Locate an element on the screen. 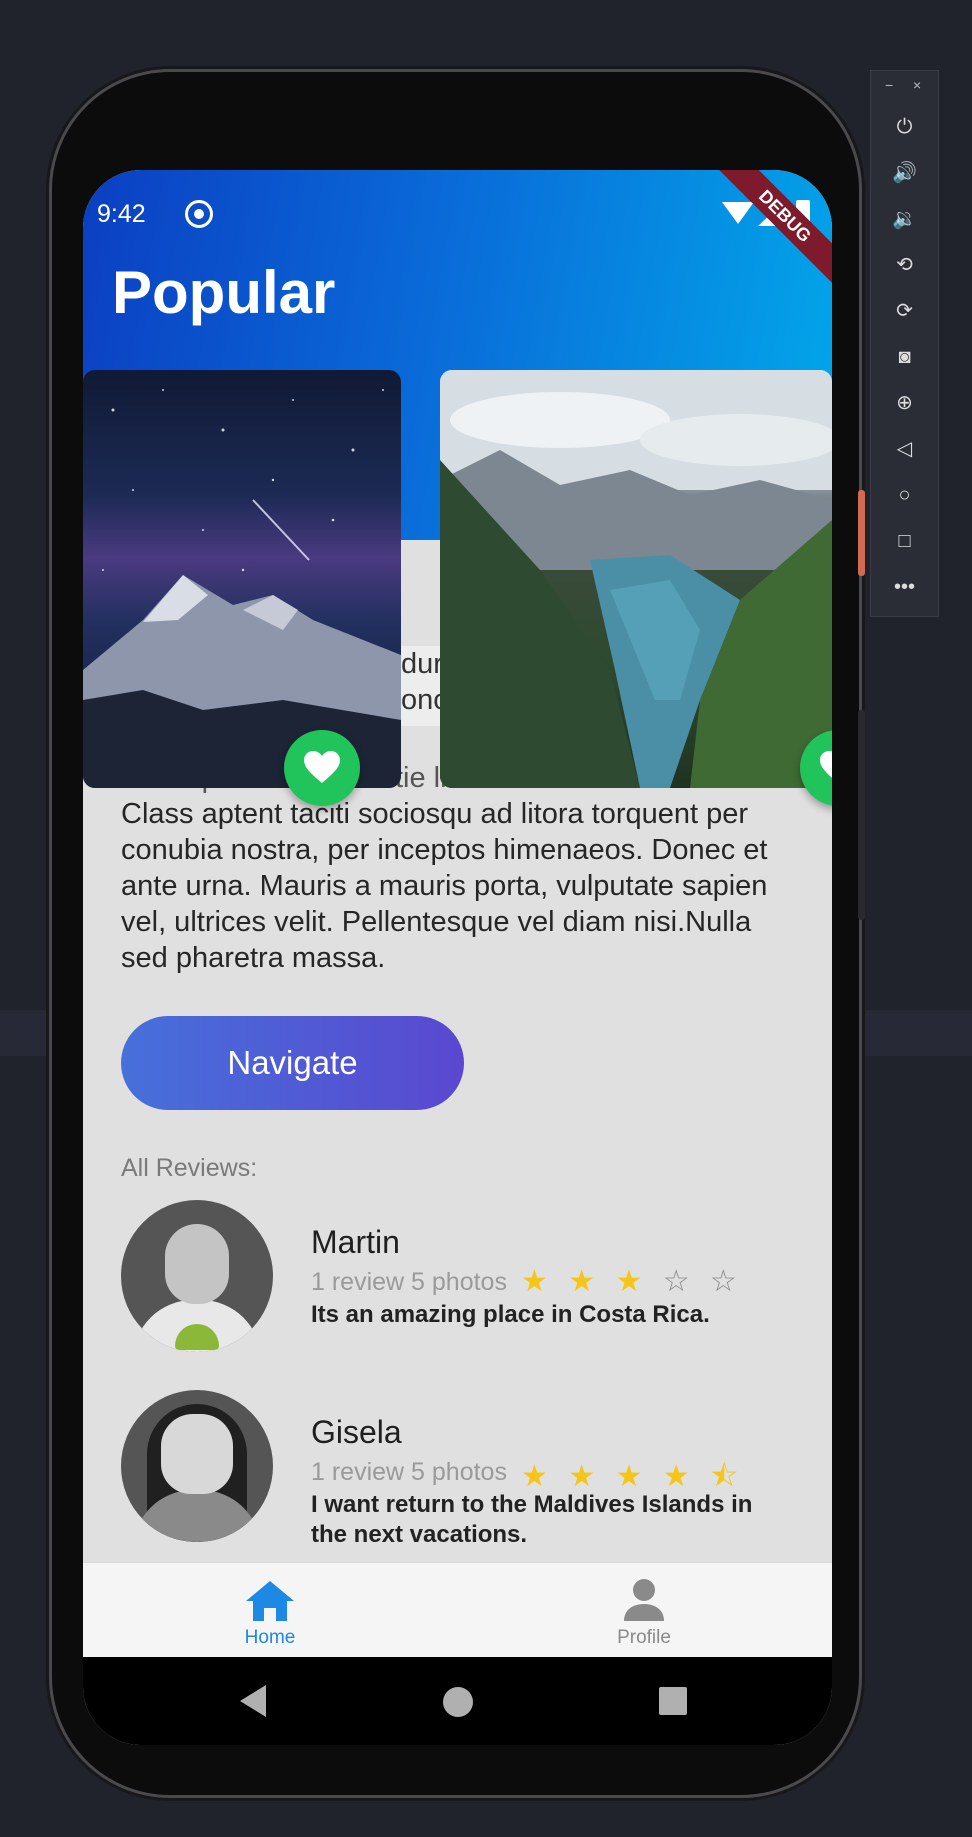 The image size is (972, 1837). reviews-heading: All Reviews: is located at coordinates (189, 1168).